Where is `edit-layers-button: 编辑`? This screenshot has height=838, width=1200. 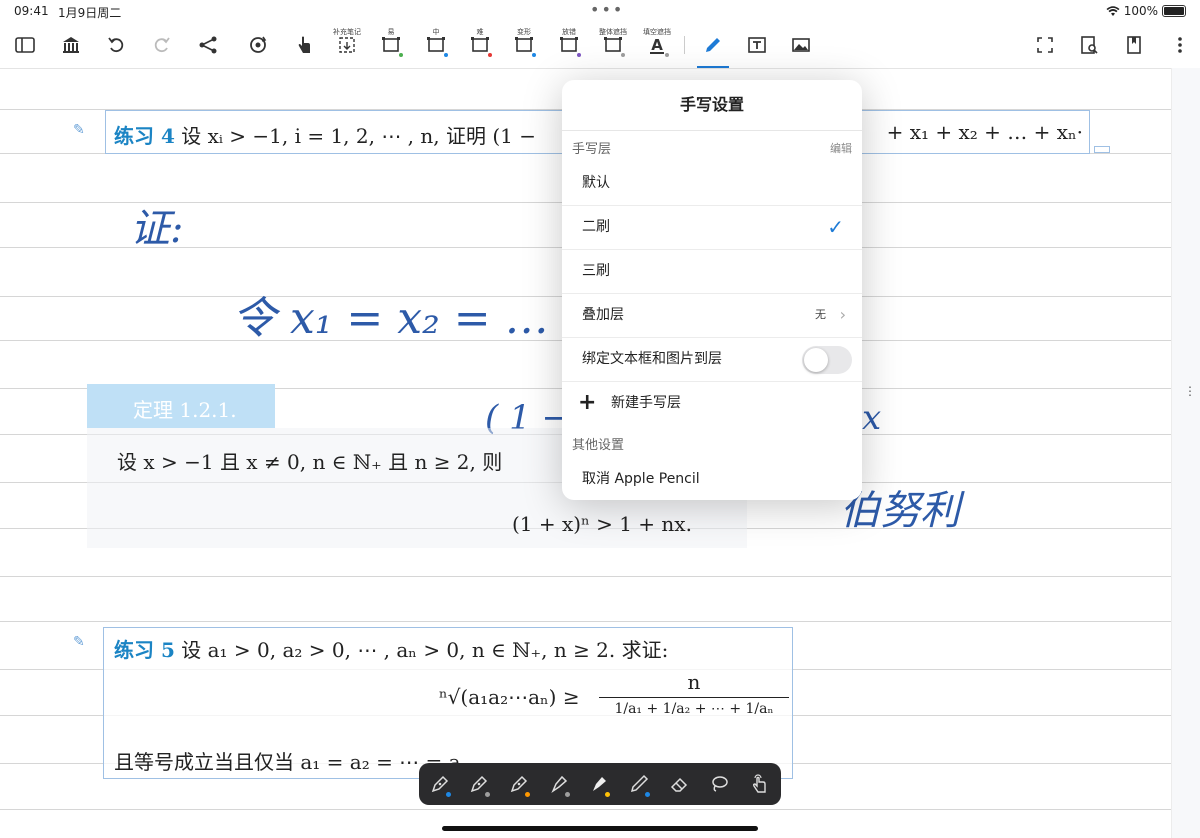 edit-layers-button: 编辑 is located at coordinates (841, 148).